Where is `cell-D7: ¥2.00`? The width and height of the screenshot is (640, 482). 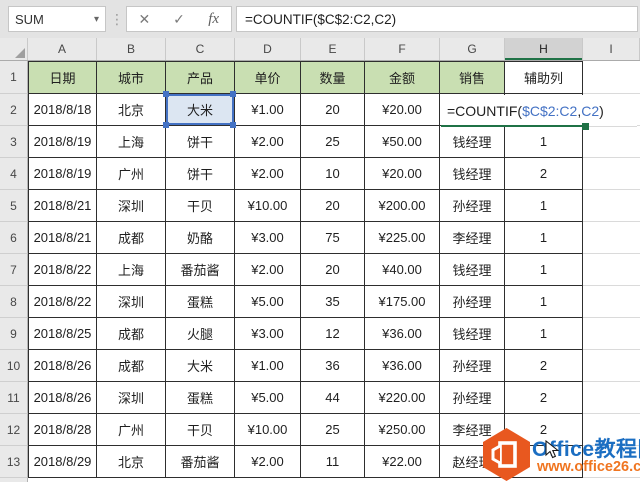 cell-D7: ¥2.00 is located at coordinates (268, 270).